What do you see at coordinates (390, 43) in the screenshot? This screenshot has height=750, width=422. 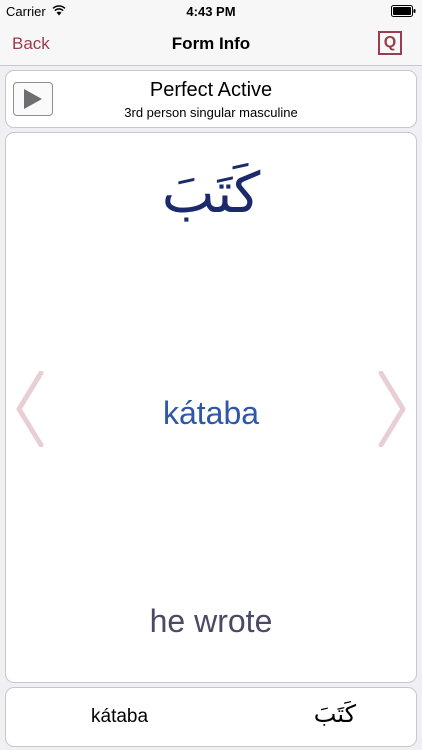 I see `quiz-button: Q` at bounding box center [390, 43].